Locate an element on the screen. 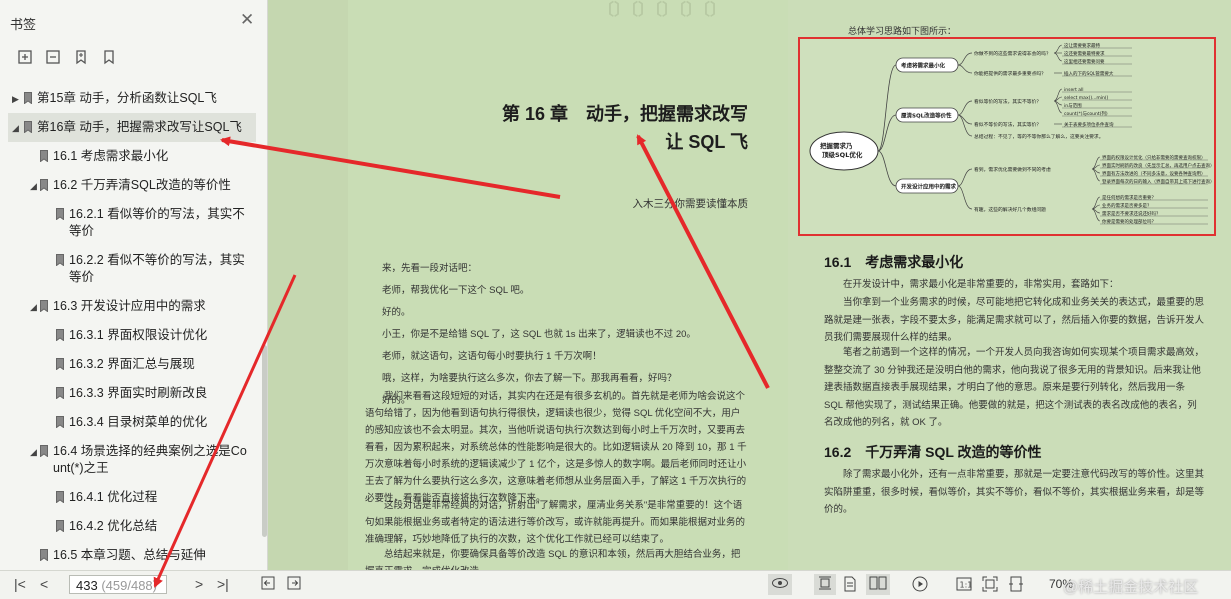 The image size is (1231, 599). mindmap-child-label: 你能把提供的需求最多重要点吗？ is located at coordinates (1010, 73).